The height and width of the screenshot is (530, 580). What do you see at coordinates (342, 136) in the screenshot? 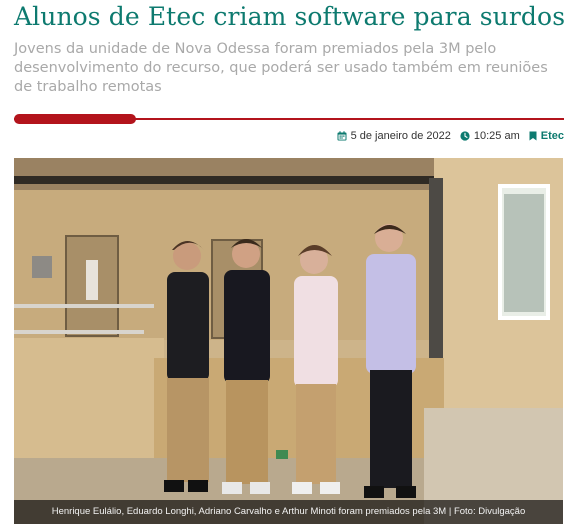
I see `calendar-icon` at bounding box center [342, 136].